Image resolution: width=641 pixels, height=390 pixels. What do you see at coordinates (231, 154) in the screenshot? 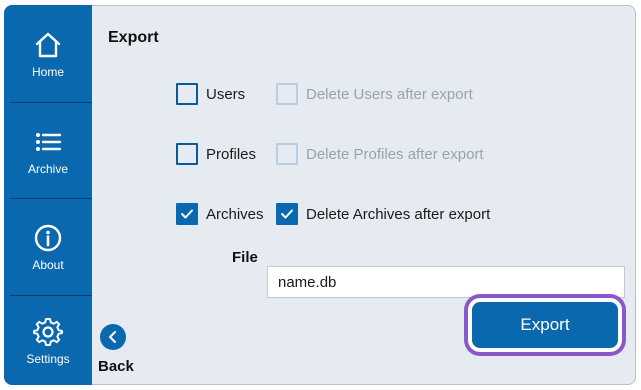
I see `profiles-label: Profiles` at bounding box center [231, 154].